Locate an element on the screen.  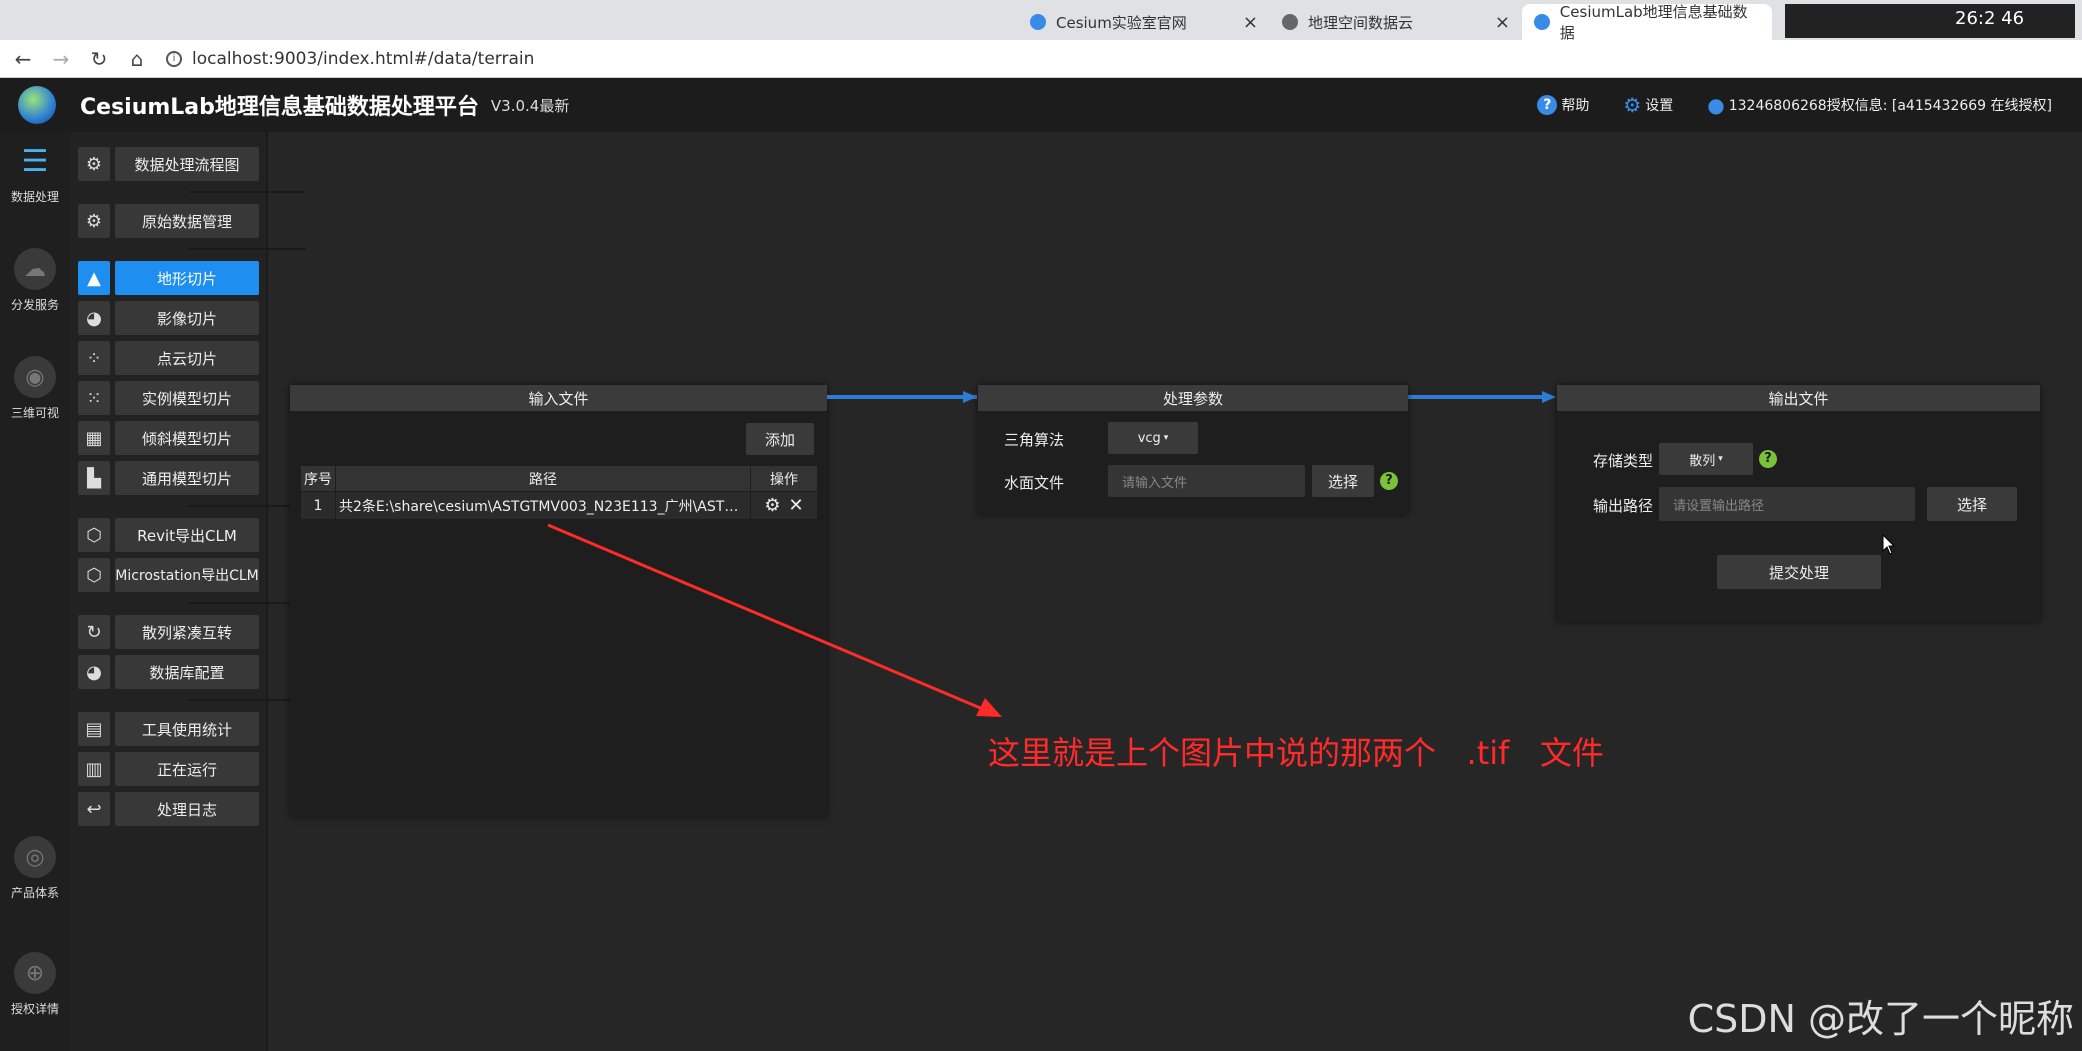
annotation-arrow is located at coordinates (774, 620).